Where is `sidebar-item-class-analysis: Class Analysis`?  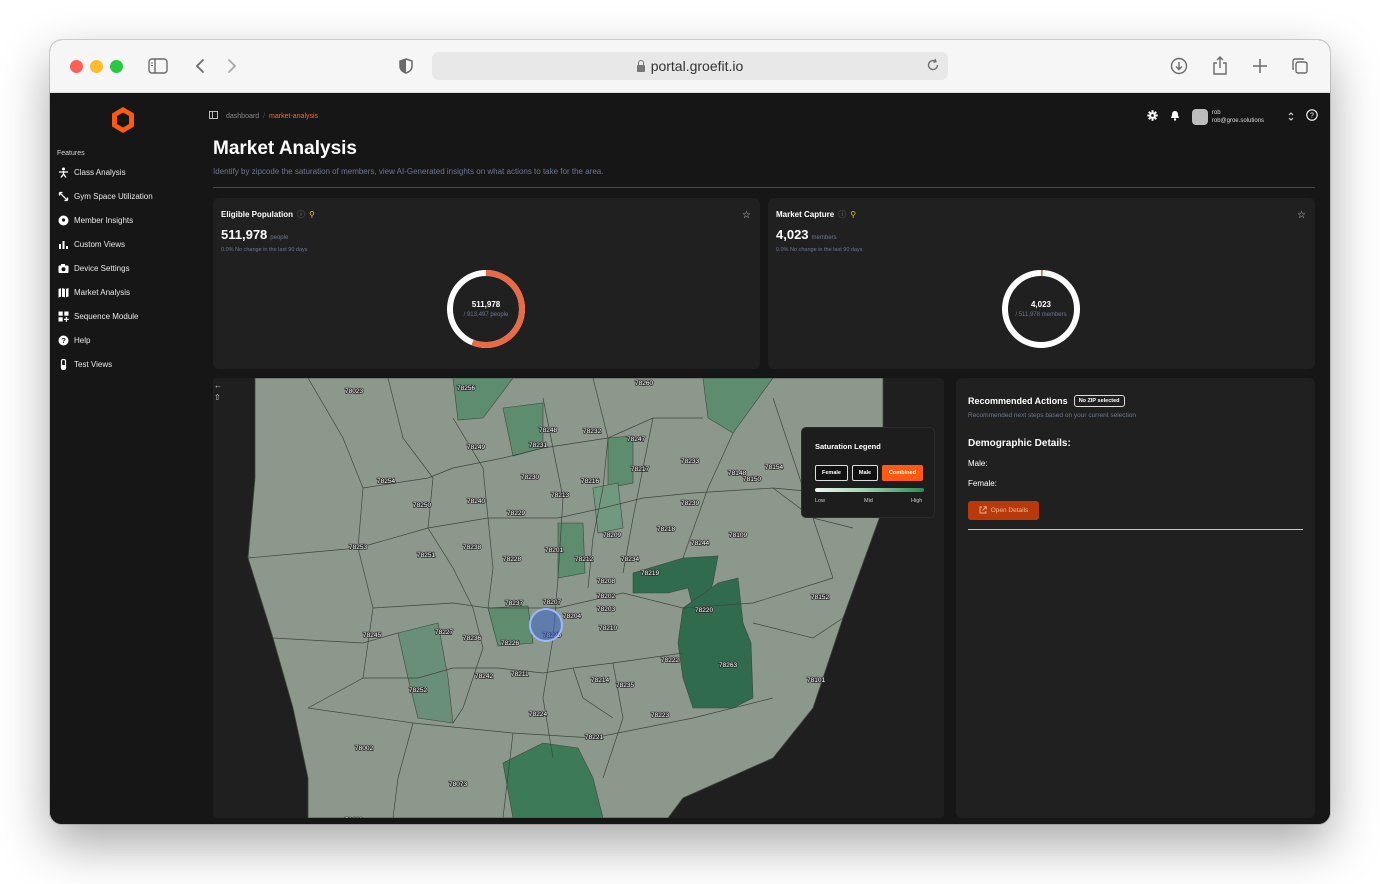
sidebar-item-class-analysis: Class Analysis is located at coordinates (92, 172).